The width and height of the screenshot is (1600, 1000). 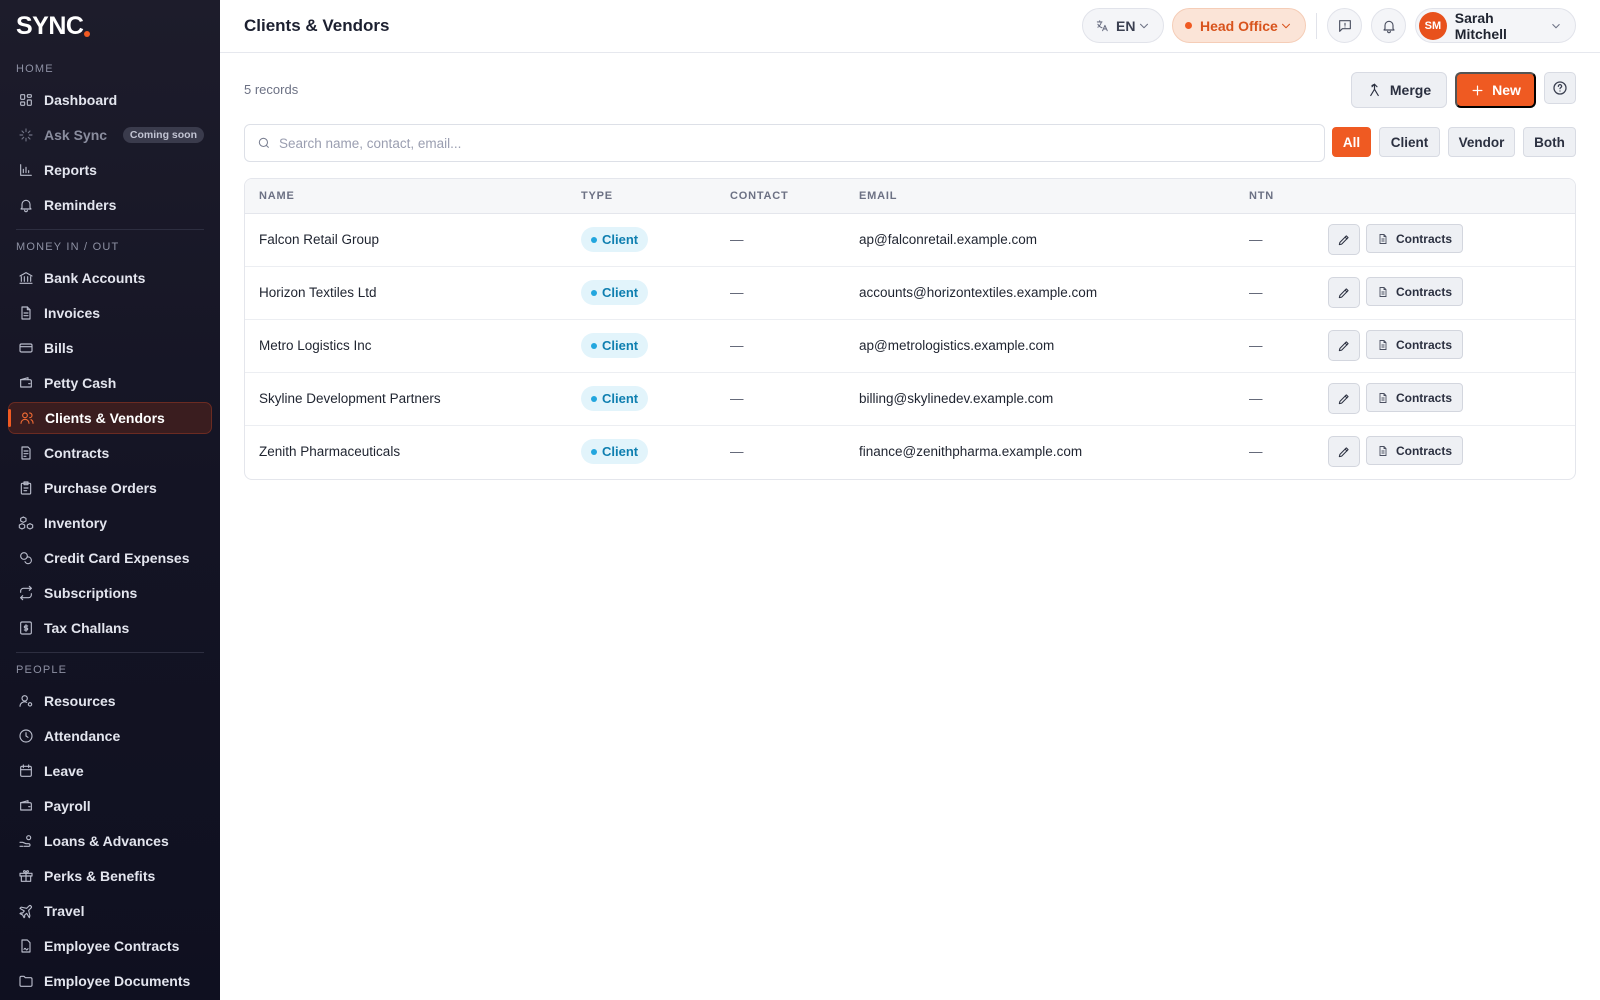 I want to click on column-header-type: TYPE, so click(x=597, y=196).